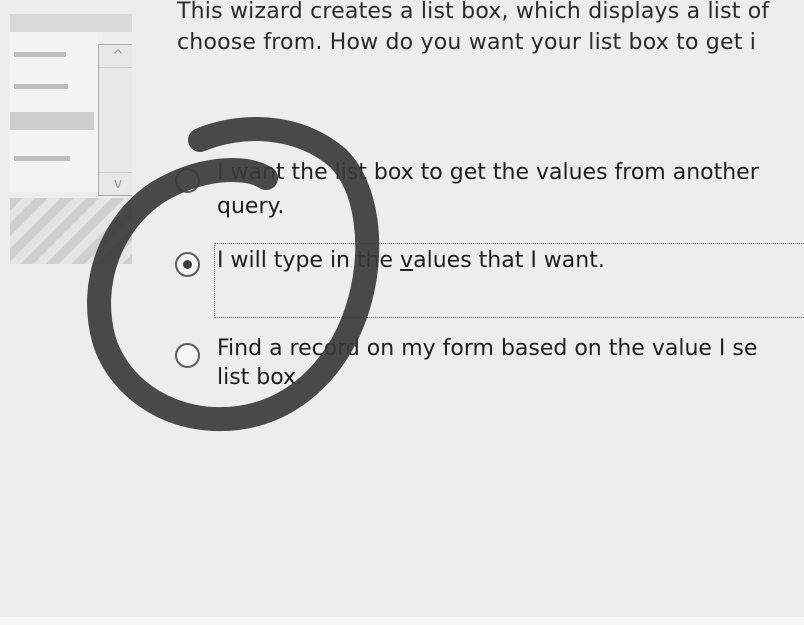 This screenshot has width=804, height=625. I want to click on radio-type-values, so click(187, 264).